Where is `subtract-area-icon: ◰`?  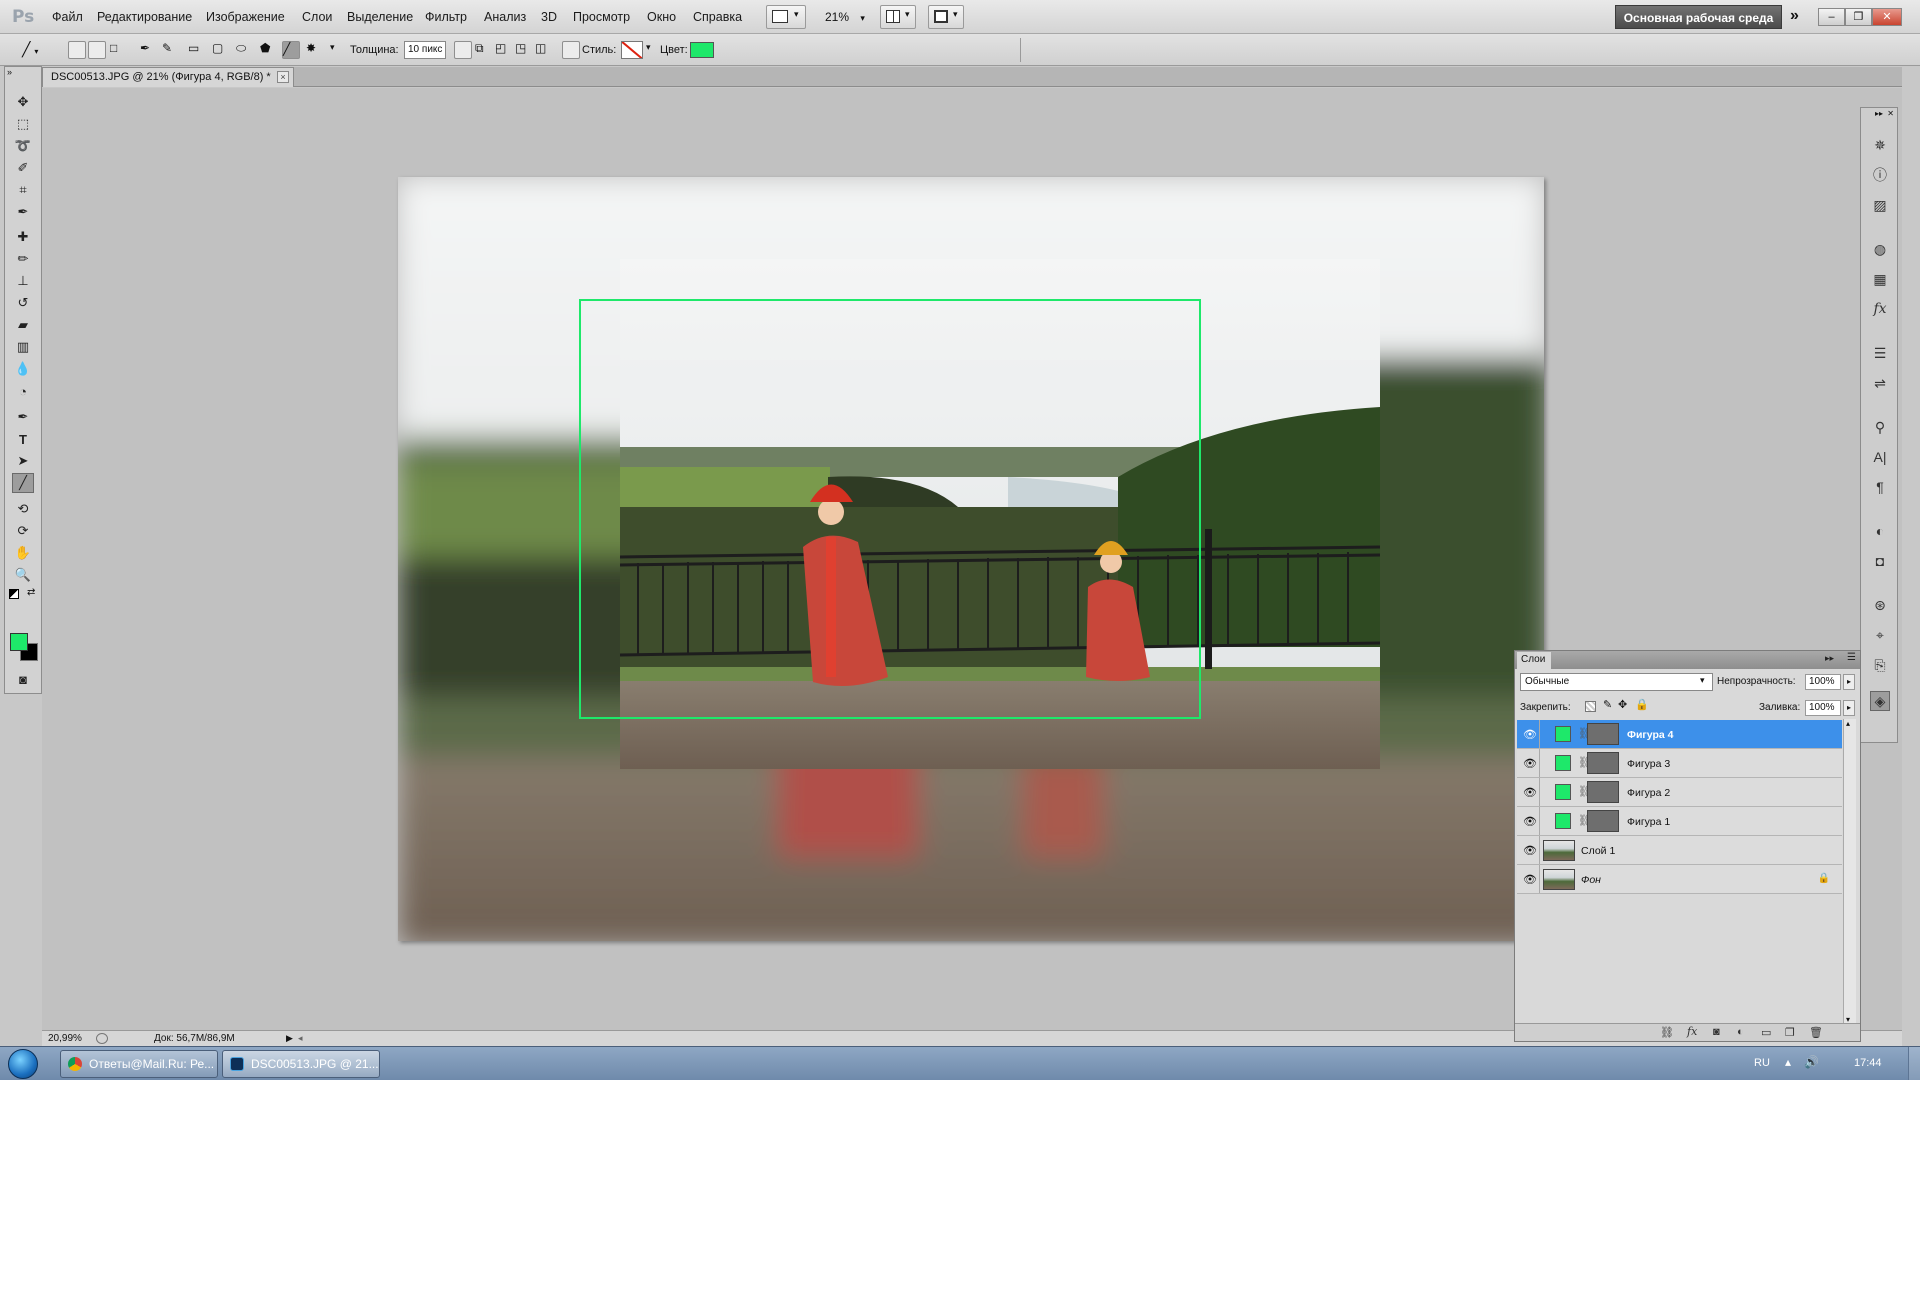 subtract-area-icon: ◰ is located at coordinates (504, 50).